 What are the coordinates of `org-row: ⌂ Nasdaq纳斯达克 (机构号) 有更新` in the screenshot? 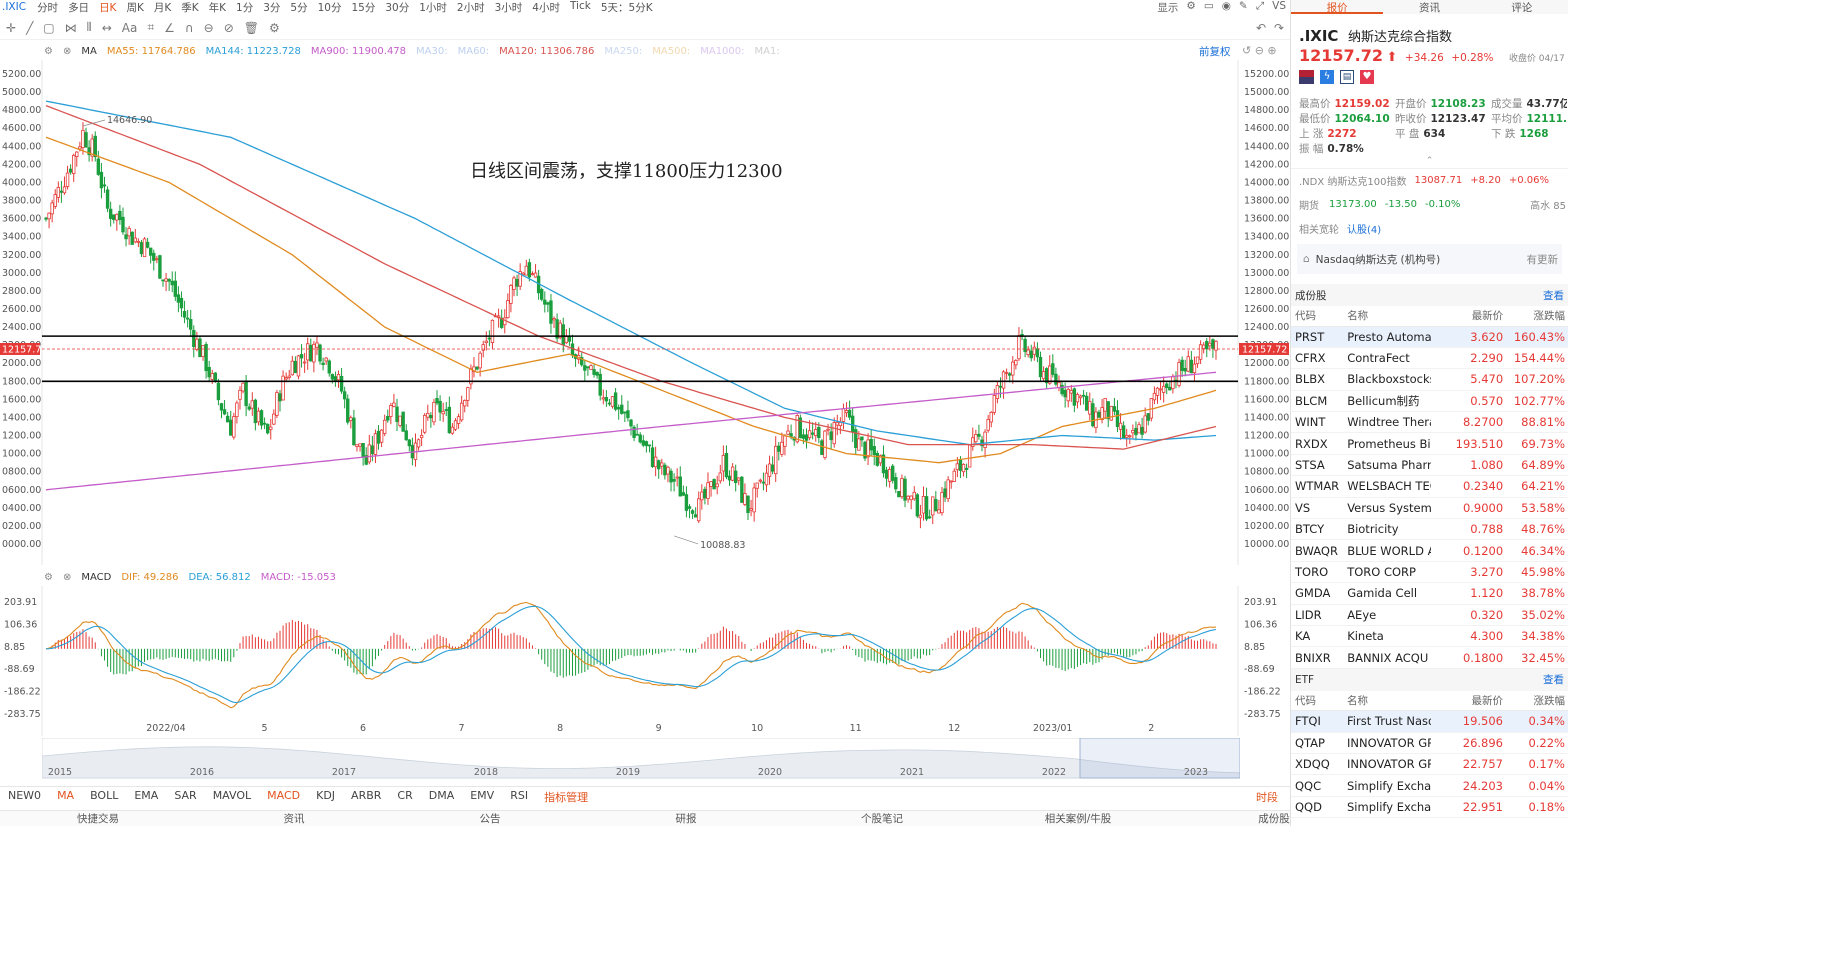 It's located at (1429, 259).